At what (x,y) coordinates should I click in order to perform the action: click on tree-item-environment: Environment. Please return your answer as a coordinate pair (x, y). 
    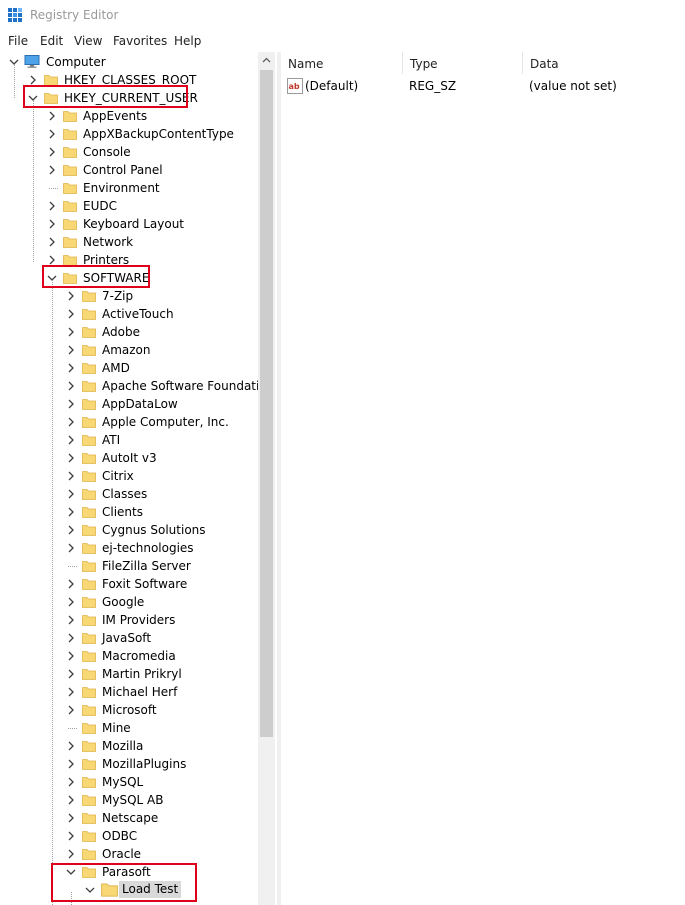
    Looking at the image, I should click on (129, 188).